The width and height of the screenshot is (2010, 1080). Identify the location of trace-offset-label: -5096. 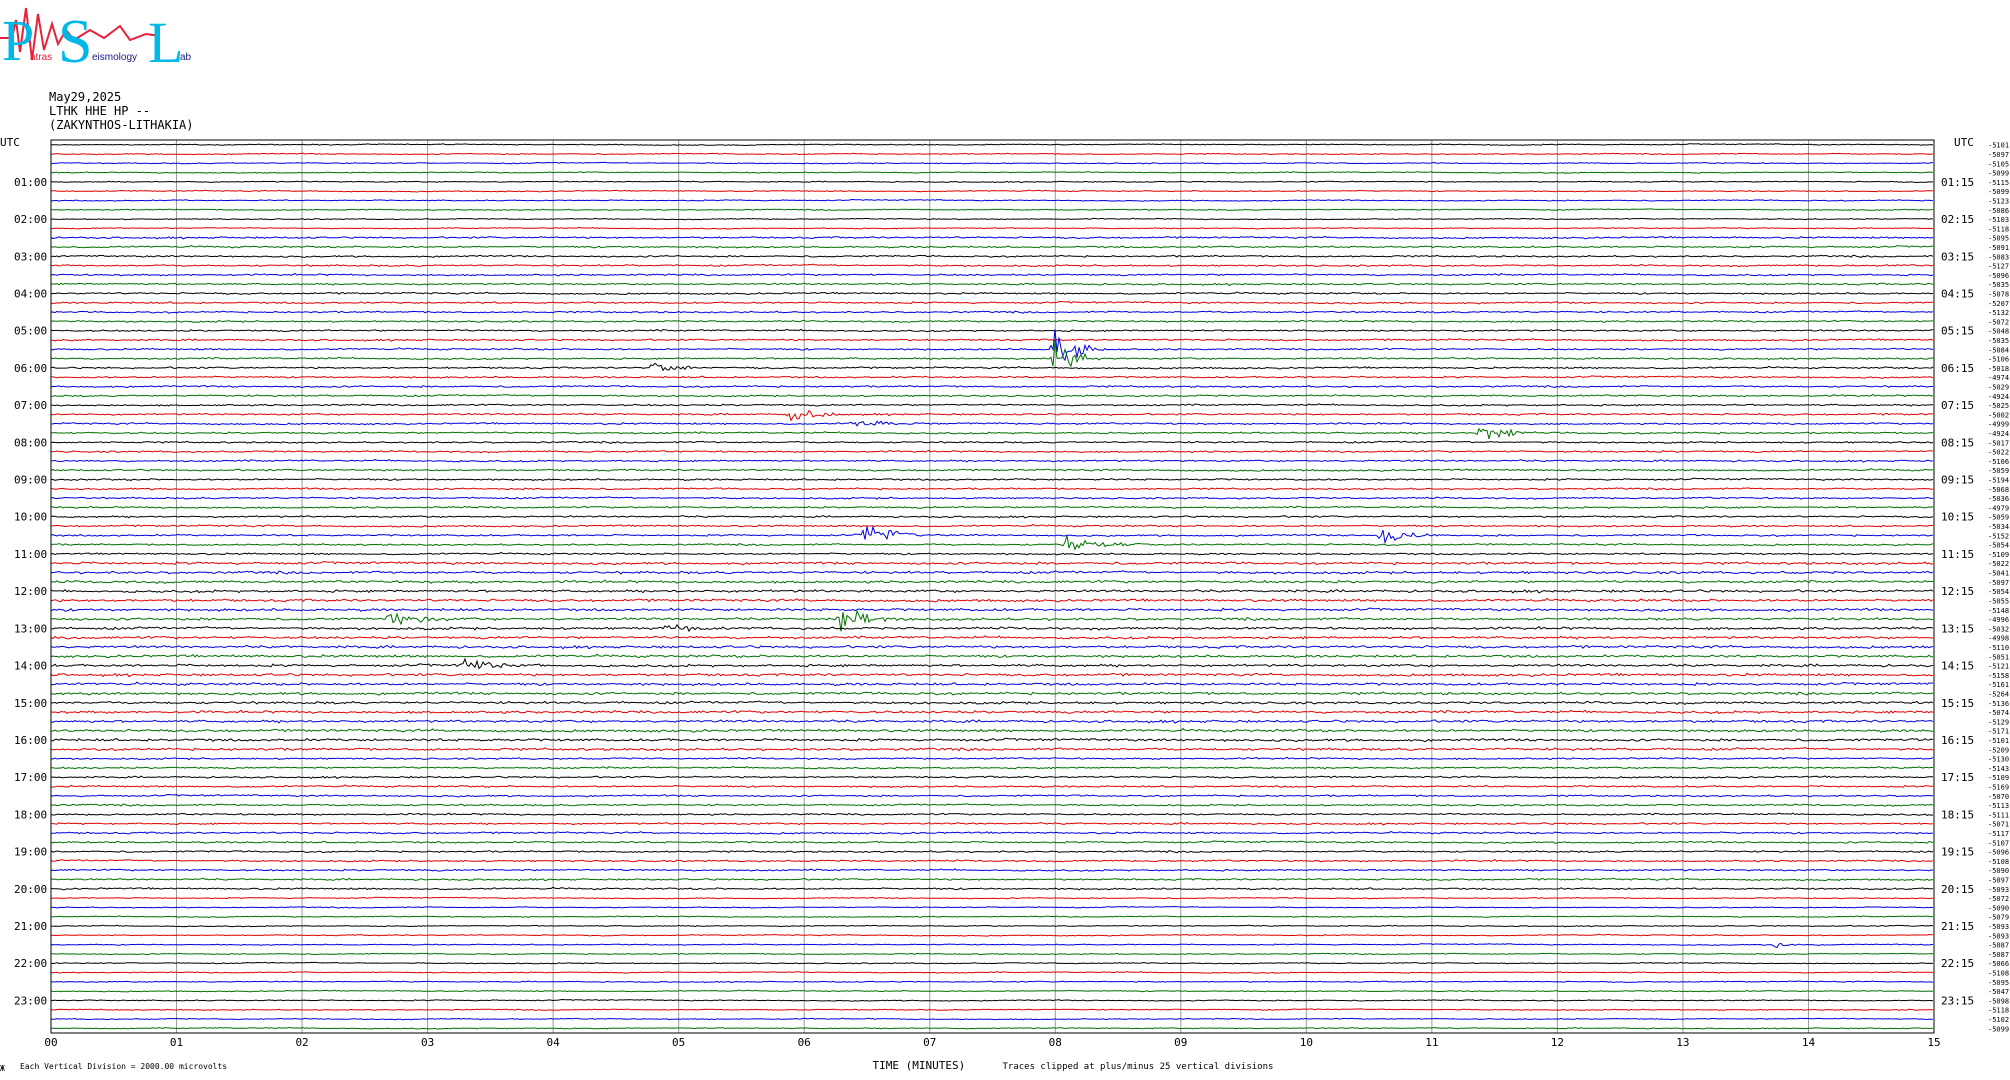
(1998, 853).